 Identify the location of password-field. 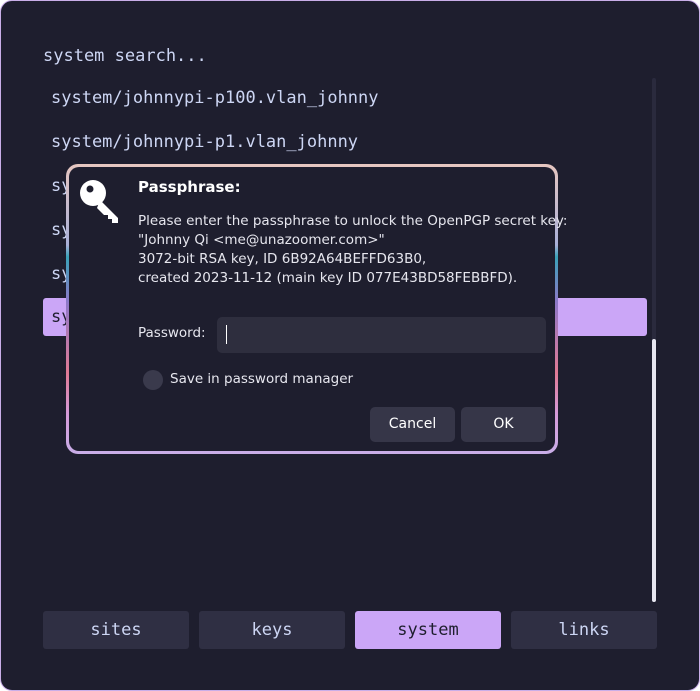
(381, 335).